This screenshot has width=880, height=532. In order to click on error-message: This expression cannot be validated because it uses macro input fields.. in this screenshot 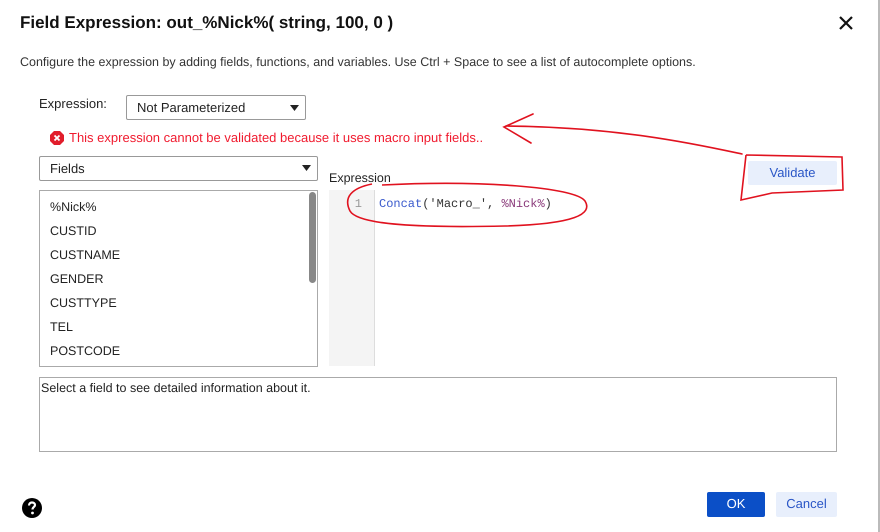, I will do `click(276, 138)`.